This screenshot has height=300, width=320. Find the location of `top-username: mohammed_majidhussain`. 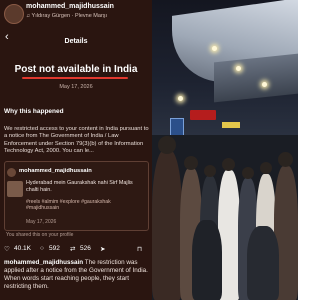

top-username: mohammed_majidhussain is located at coordinates (70, 6).